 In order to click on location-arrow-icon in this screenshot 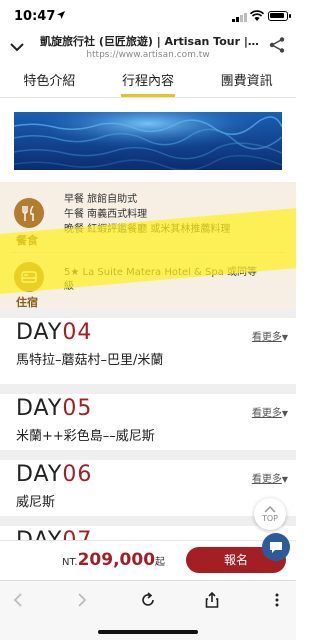, I will do `click(61, 15)`.